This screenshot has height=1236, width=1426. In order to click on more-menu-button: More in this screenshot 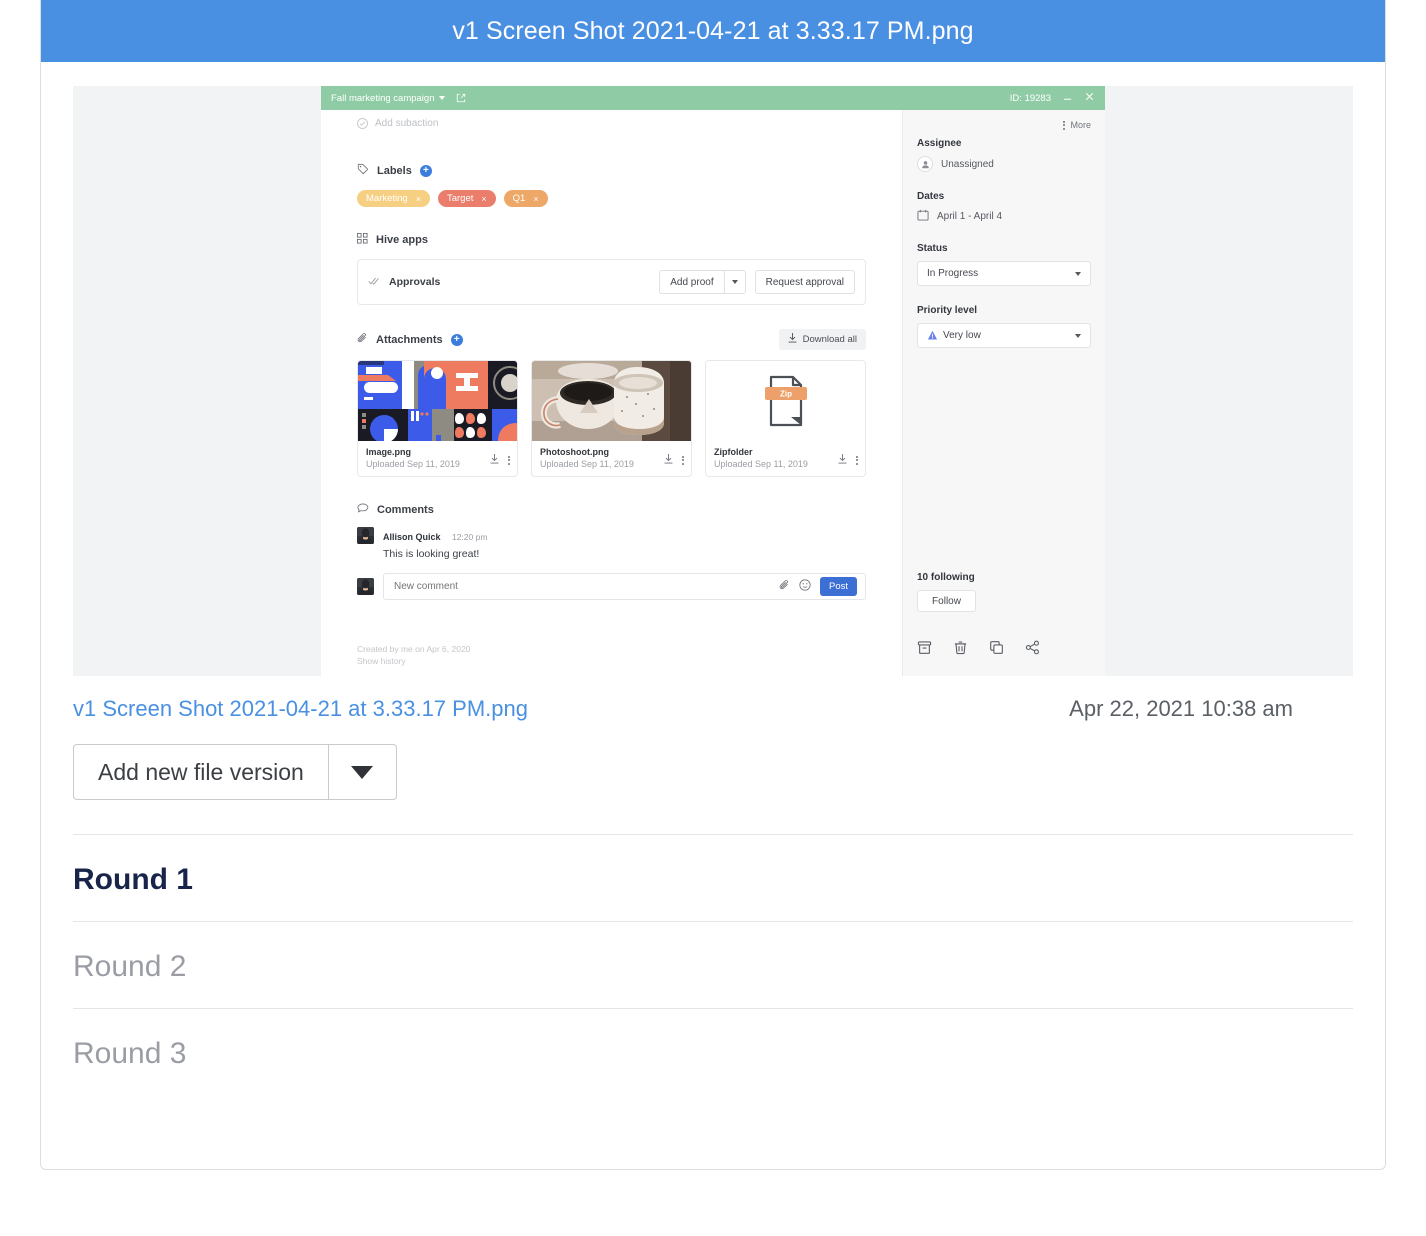, I will do `click(1004, 125)`.